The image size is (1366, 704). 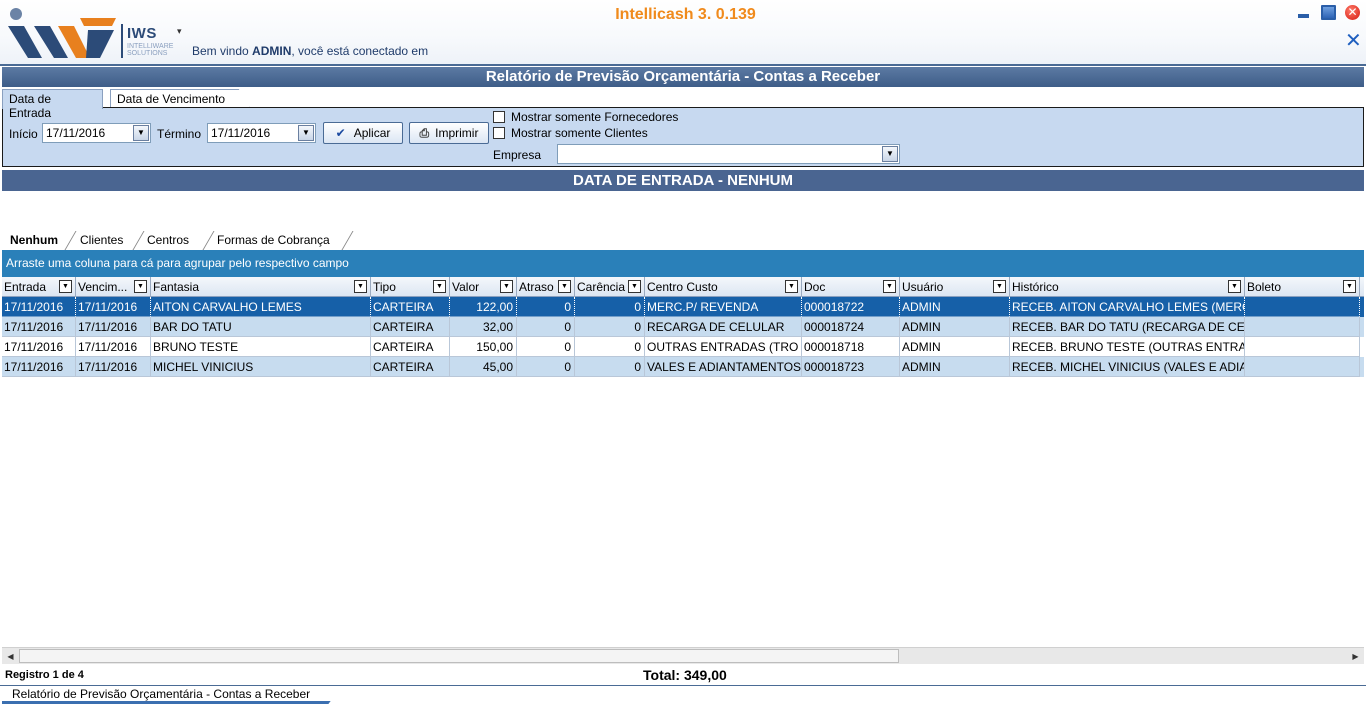 I want to click on cell-historico: RECEB. AITON CARVALHO LEMES (MERC, so click(x=1127, y=307).